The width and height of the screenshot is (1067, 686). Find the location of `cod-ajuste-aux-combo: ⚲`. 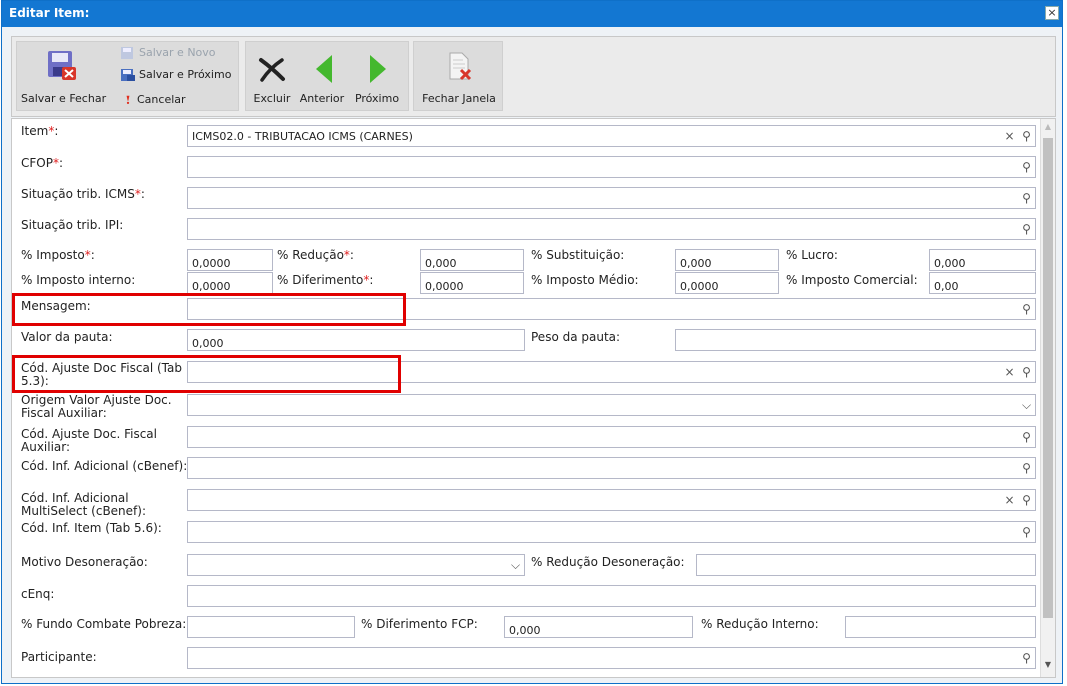

cod-ajuste-aux-combo: ⚲ is located at coordinates (611, 437).